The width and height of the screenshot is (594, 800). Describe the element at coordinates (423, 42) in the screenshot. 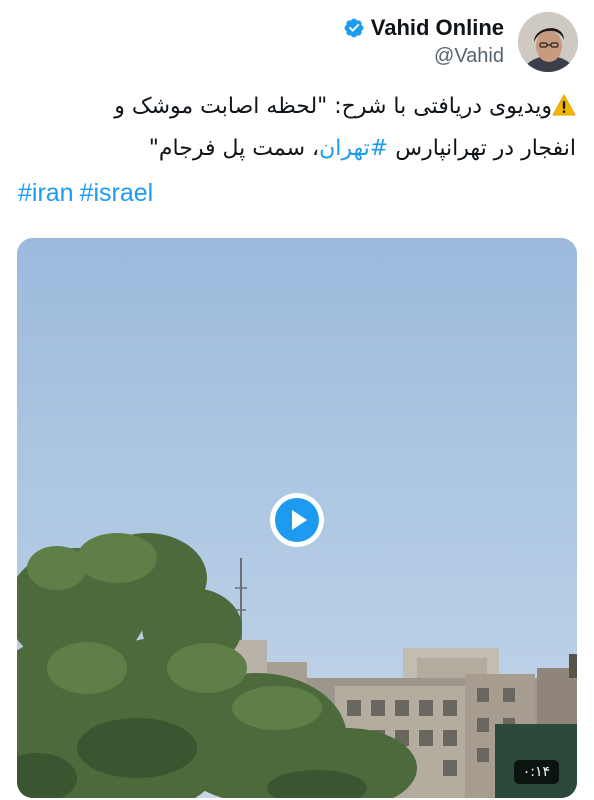

I see `author-info: Vahid Online @Vahid` at that location.